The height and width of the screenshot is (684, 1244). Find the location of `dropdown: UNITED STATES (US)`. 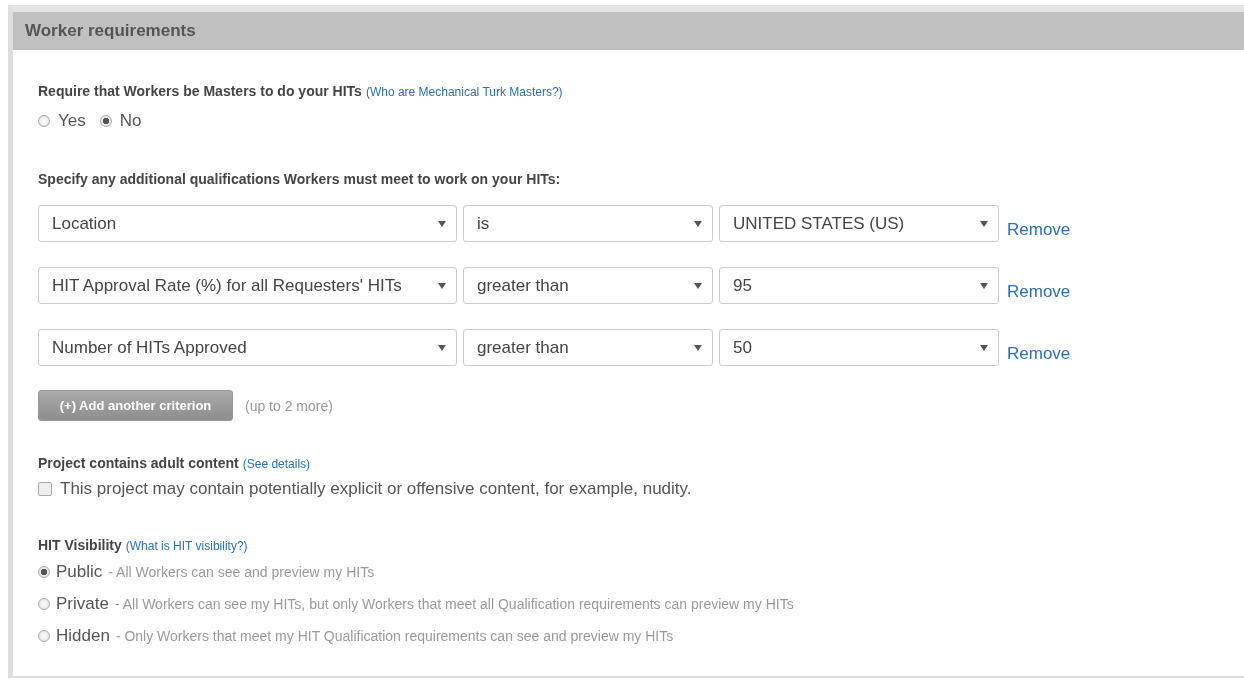

dropdown: UNITED STATES (US) is located at coordinates (859, 223).